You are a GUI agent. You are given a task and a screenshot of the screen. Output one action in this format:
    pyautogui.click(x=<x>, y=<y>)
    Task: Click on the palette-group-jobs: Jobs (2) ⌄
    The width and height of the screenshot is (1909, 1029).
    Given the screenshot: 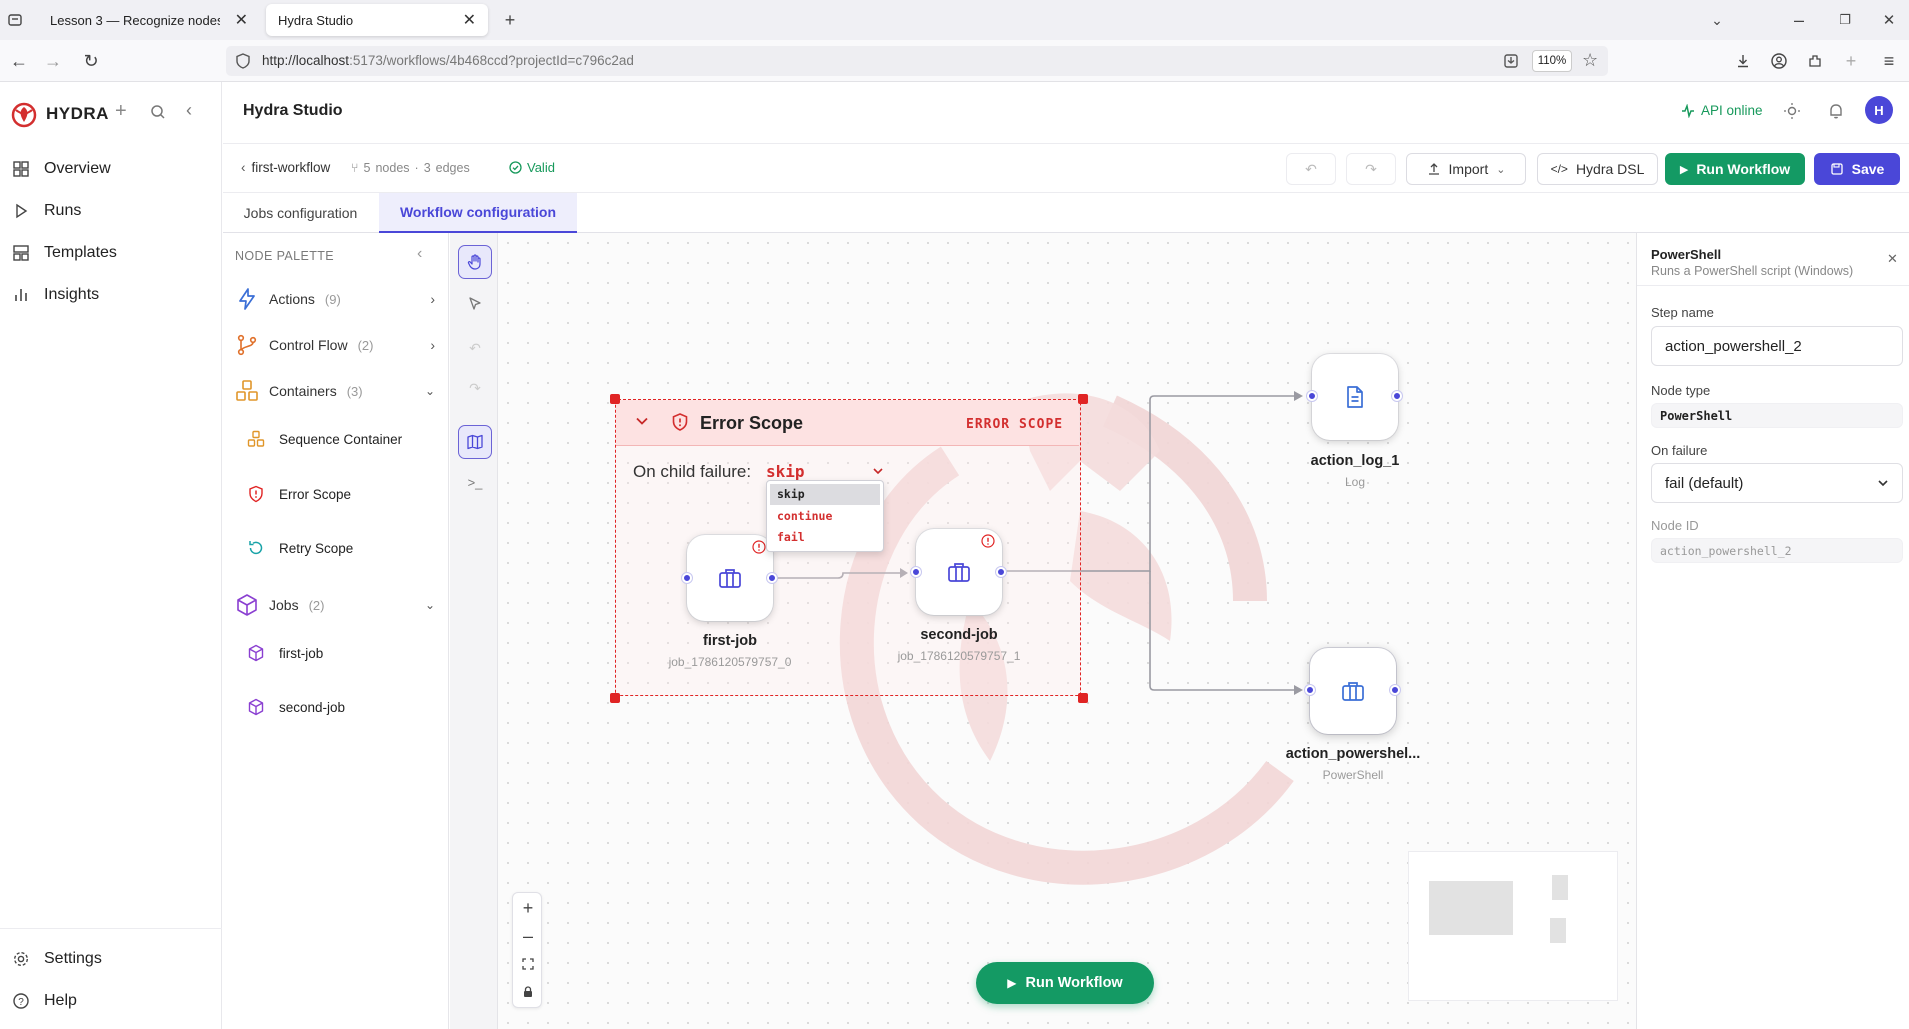 What is the action you would take?
    pyautogui.click(x=335, y=605)
    